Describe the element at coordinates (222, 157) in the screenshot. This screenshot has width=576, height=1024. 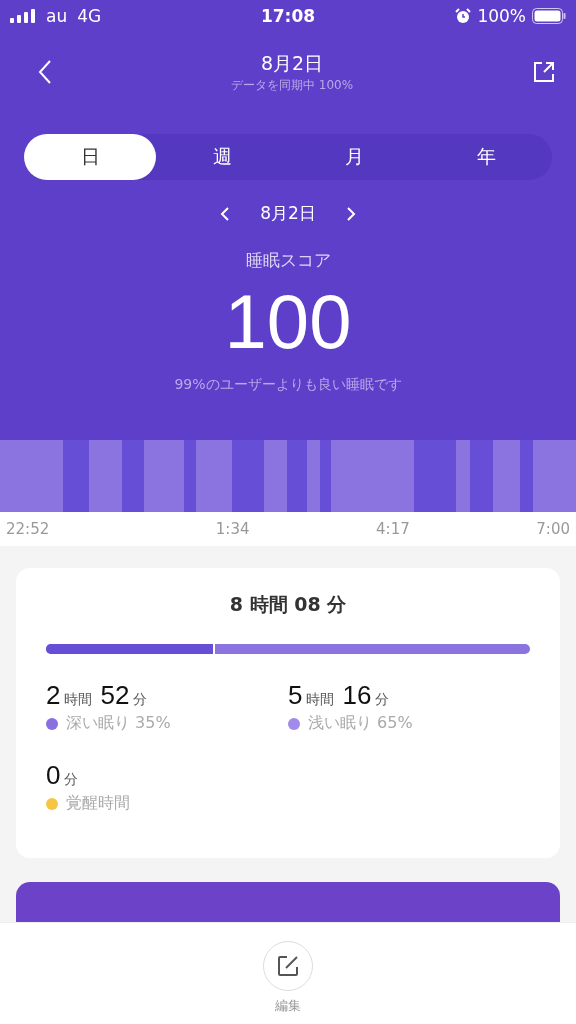
I see `period-tab: 週` at that location.